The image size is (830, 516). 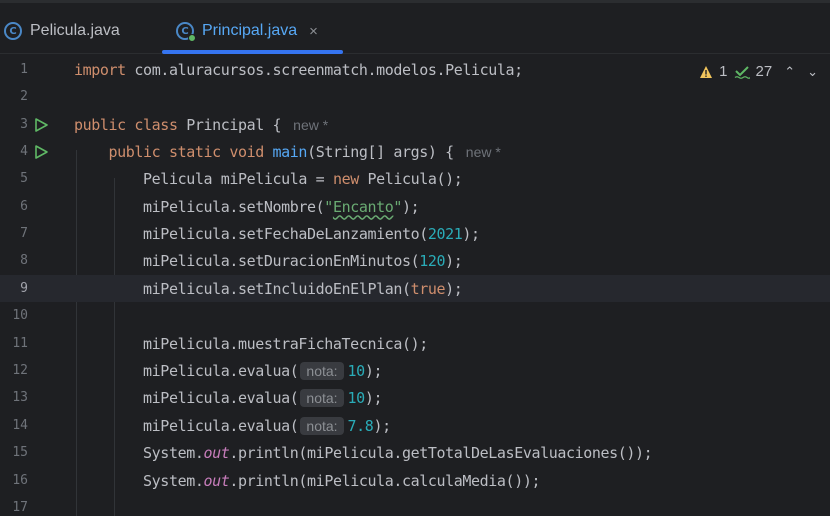 I want to click on code-line: 5 Pelicula miPelicula = new Pelicula();, so click(x=415, y=178).